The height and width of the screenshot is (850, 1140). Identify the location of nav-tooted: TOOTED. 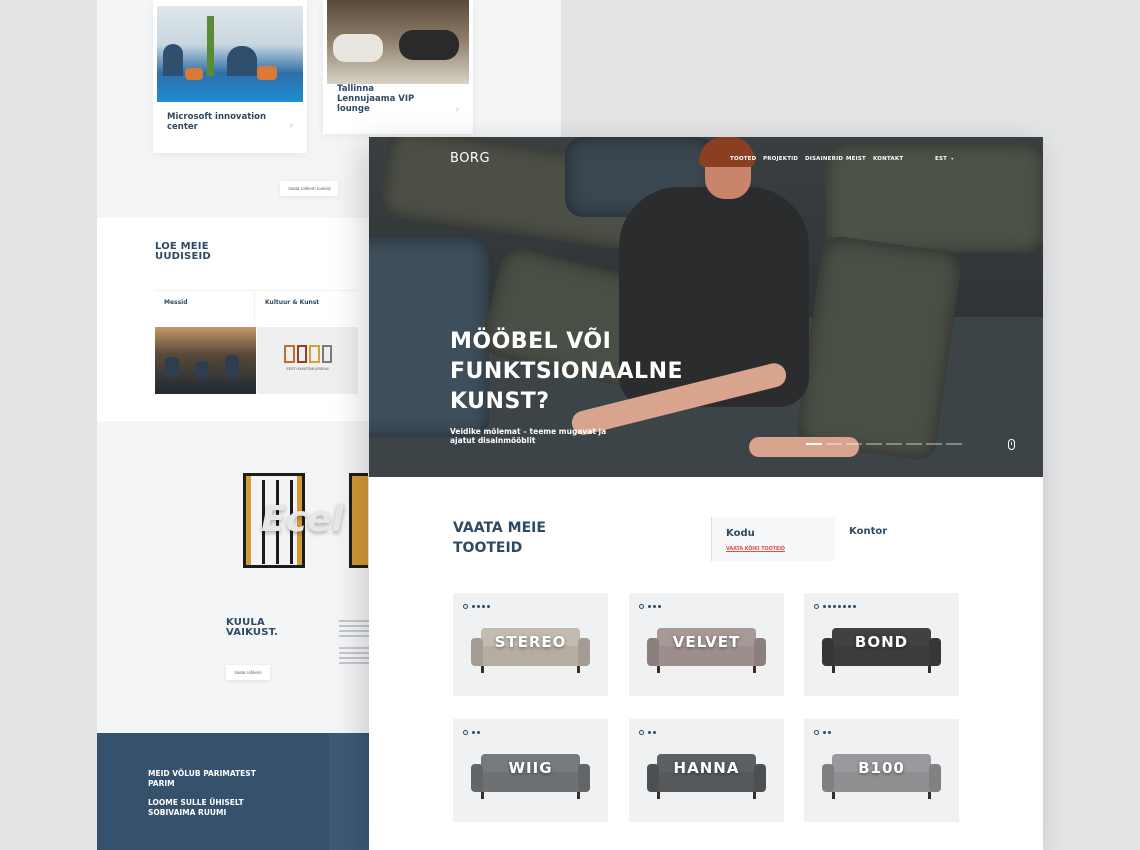
(743, 159).